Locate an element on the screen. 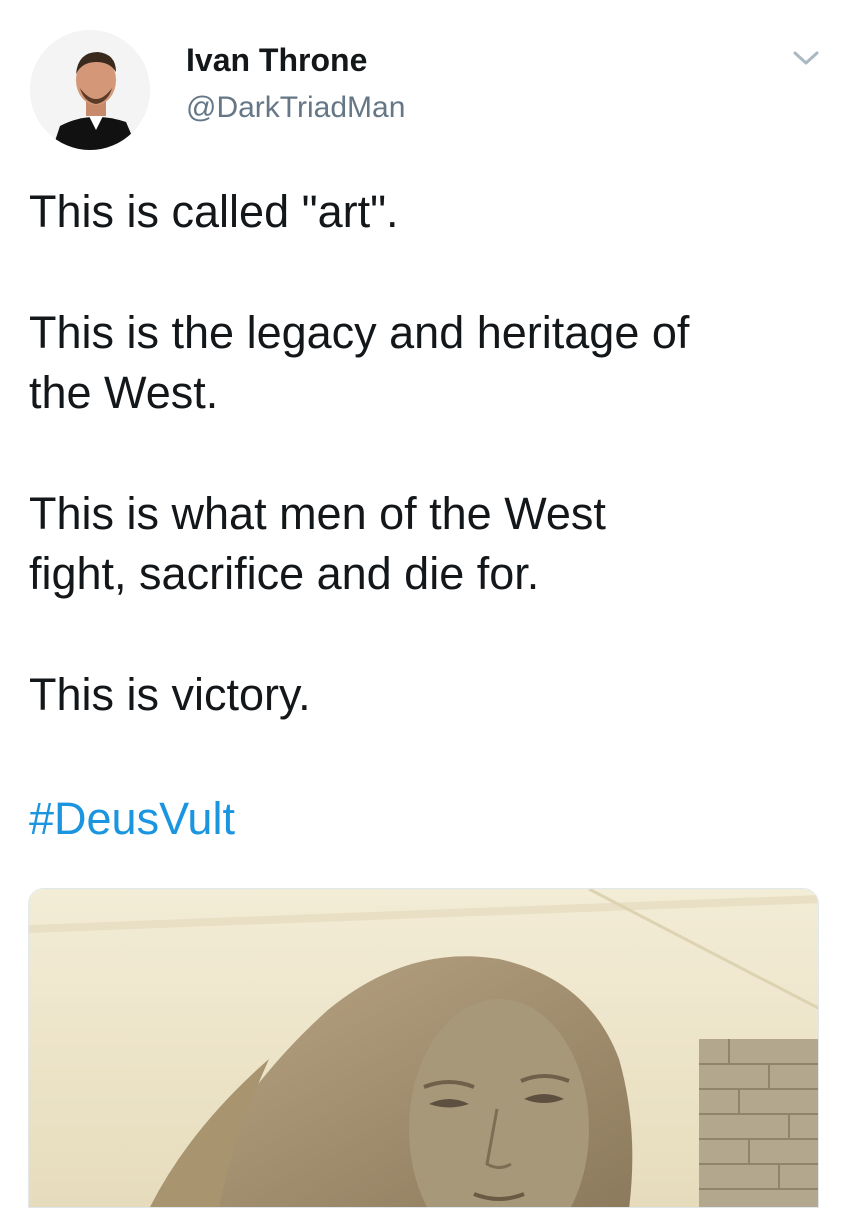  author-name: Ivan Throne is located at coordinates (276, 60).